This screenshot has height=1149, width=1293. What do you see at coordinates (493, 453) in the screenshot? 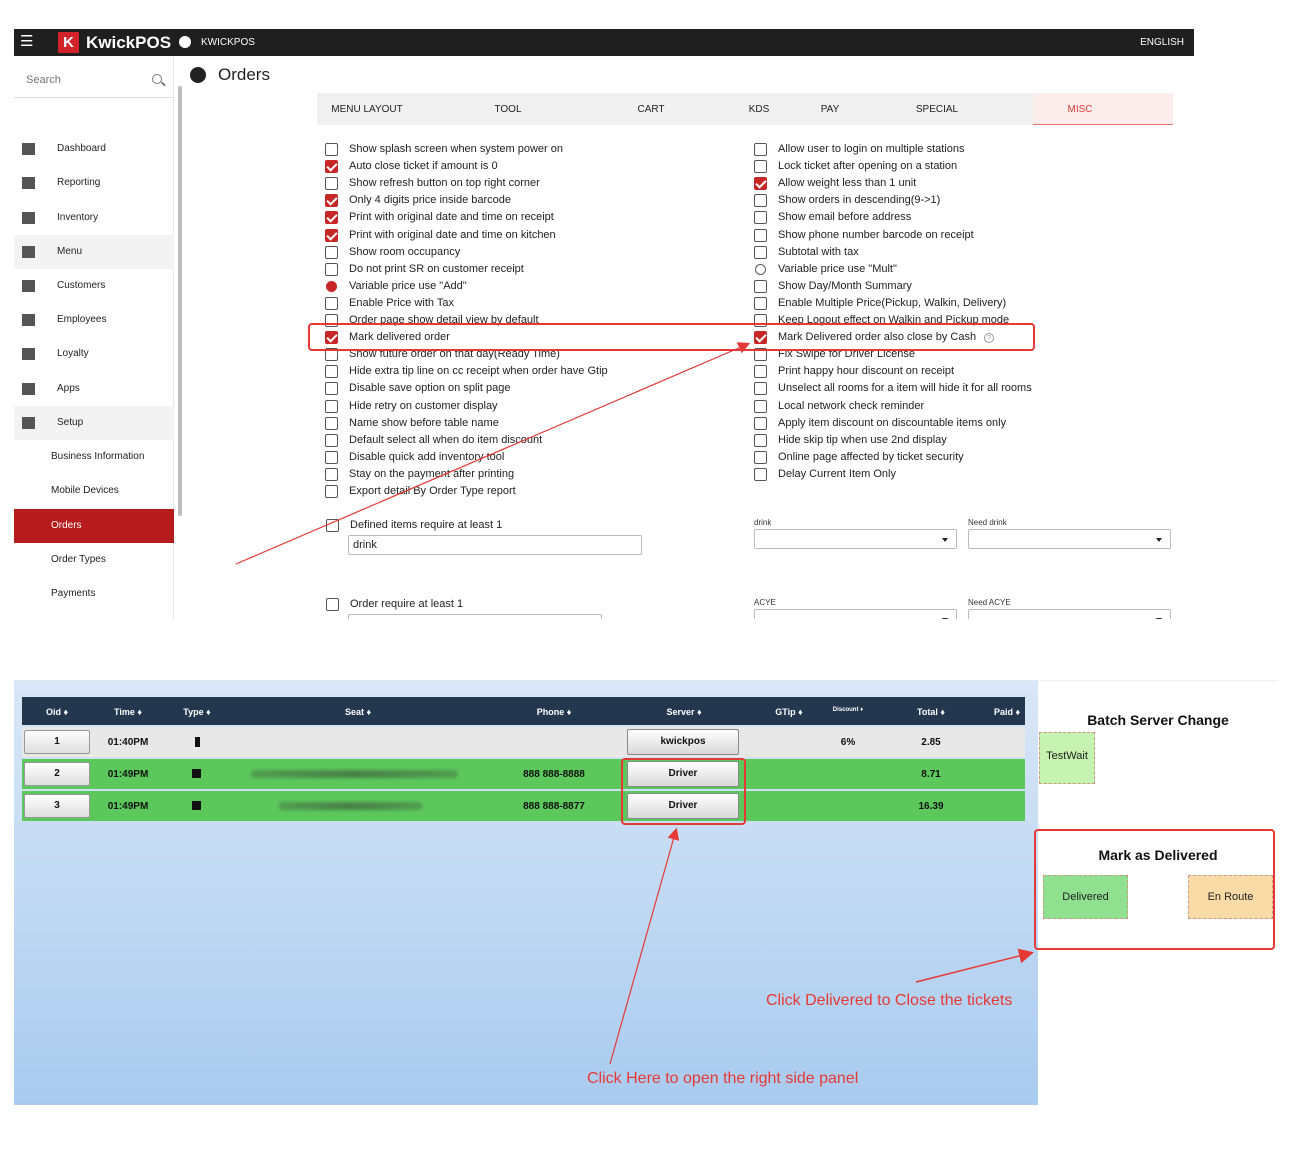
I see `arrow-to-close-by-cash` at bounding box center [493, 453].